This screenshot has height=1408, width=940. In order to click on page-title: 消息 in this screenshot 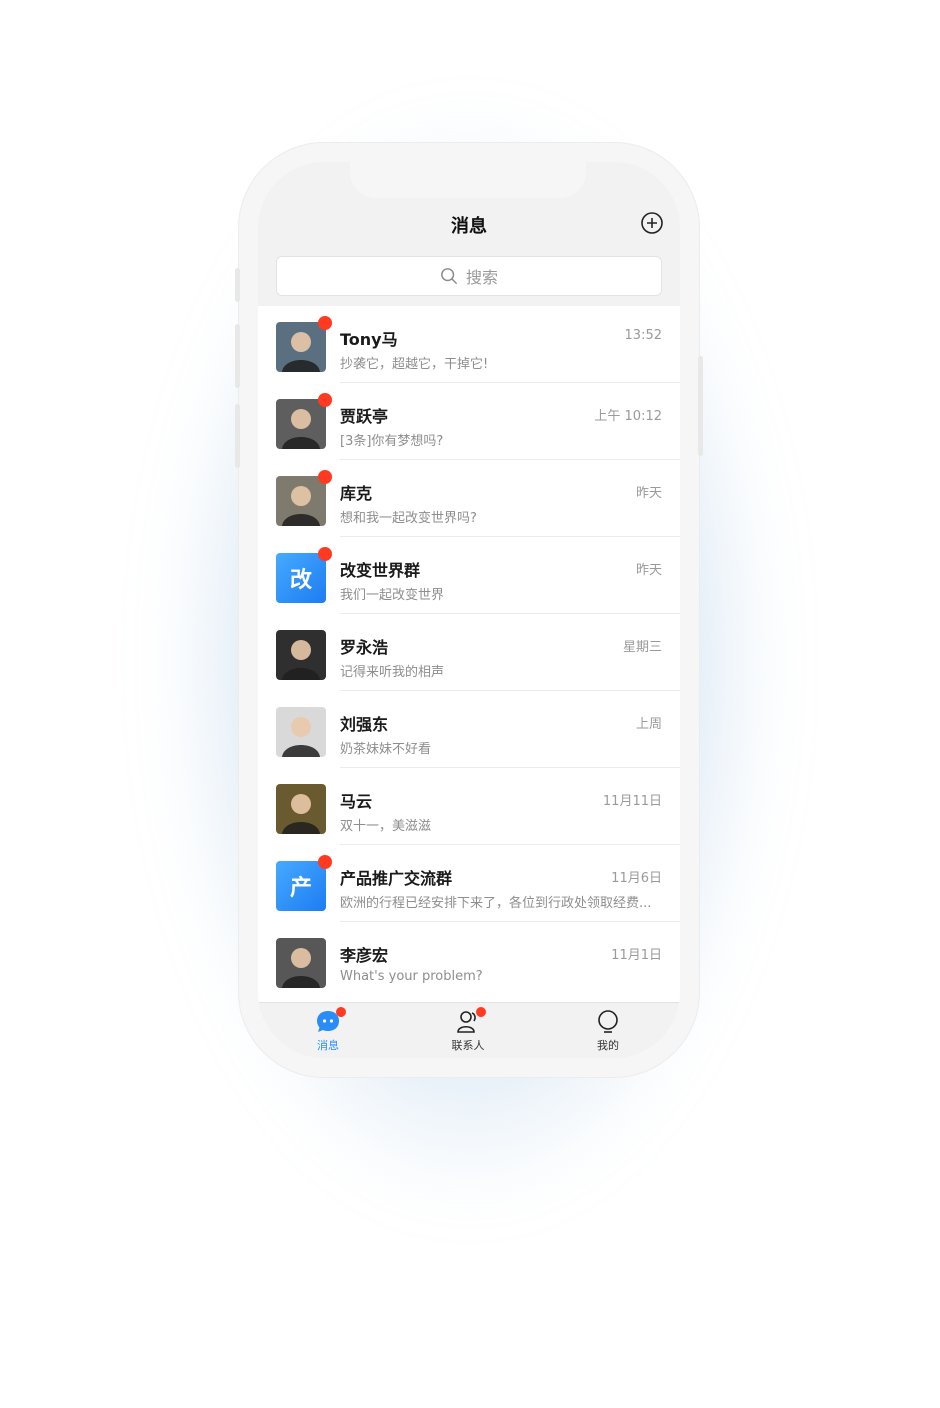, I will do `click(469, 226)`.